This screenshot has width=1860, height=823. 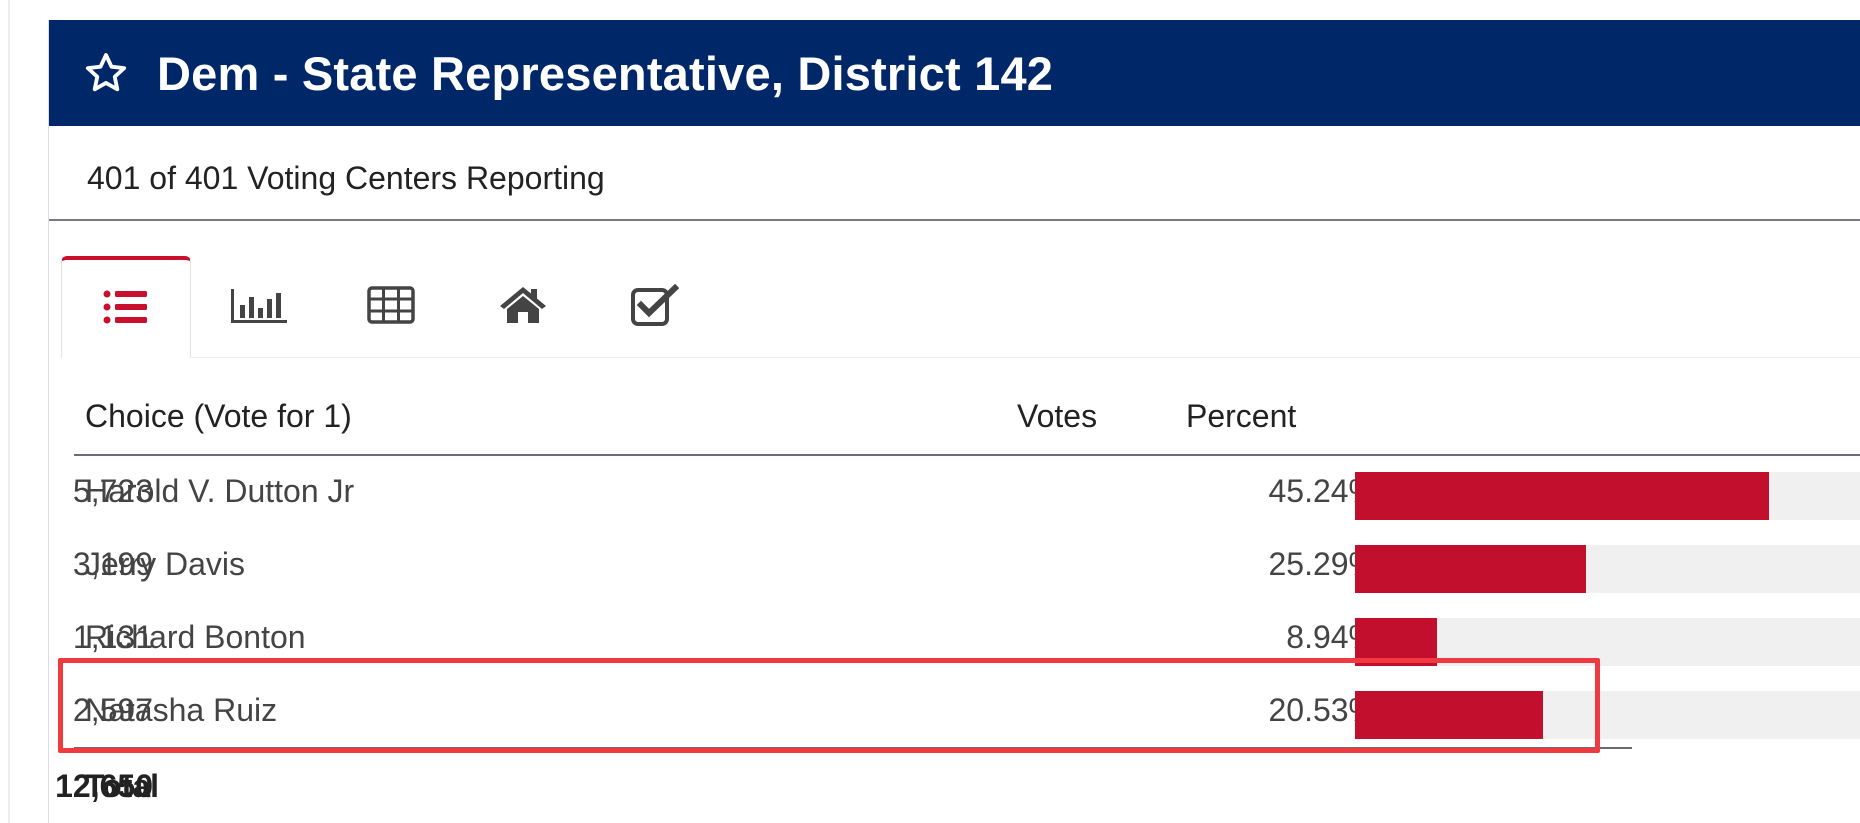 I want to click on contest-header: Dem - State Representative, District 142, so click(x=954, y=73).